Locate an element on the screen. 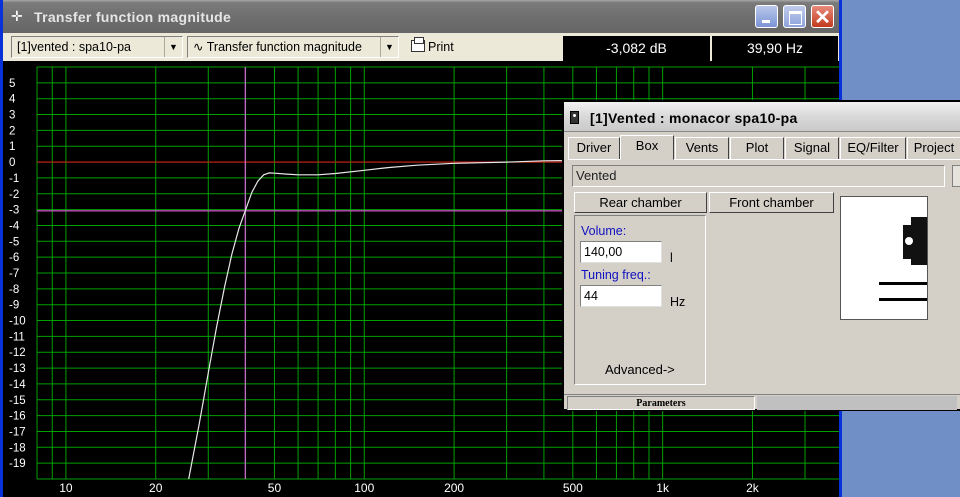 This screenshot has height=497, width=960. y-tick-label: -18 is located at coordinates (17, 448).